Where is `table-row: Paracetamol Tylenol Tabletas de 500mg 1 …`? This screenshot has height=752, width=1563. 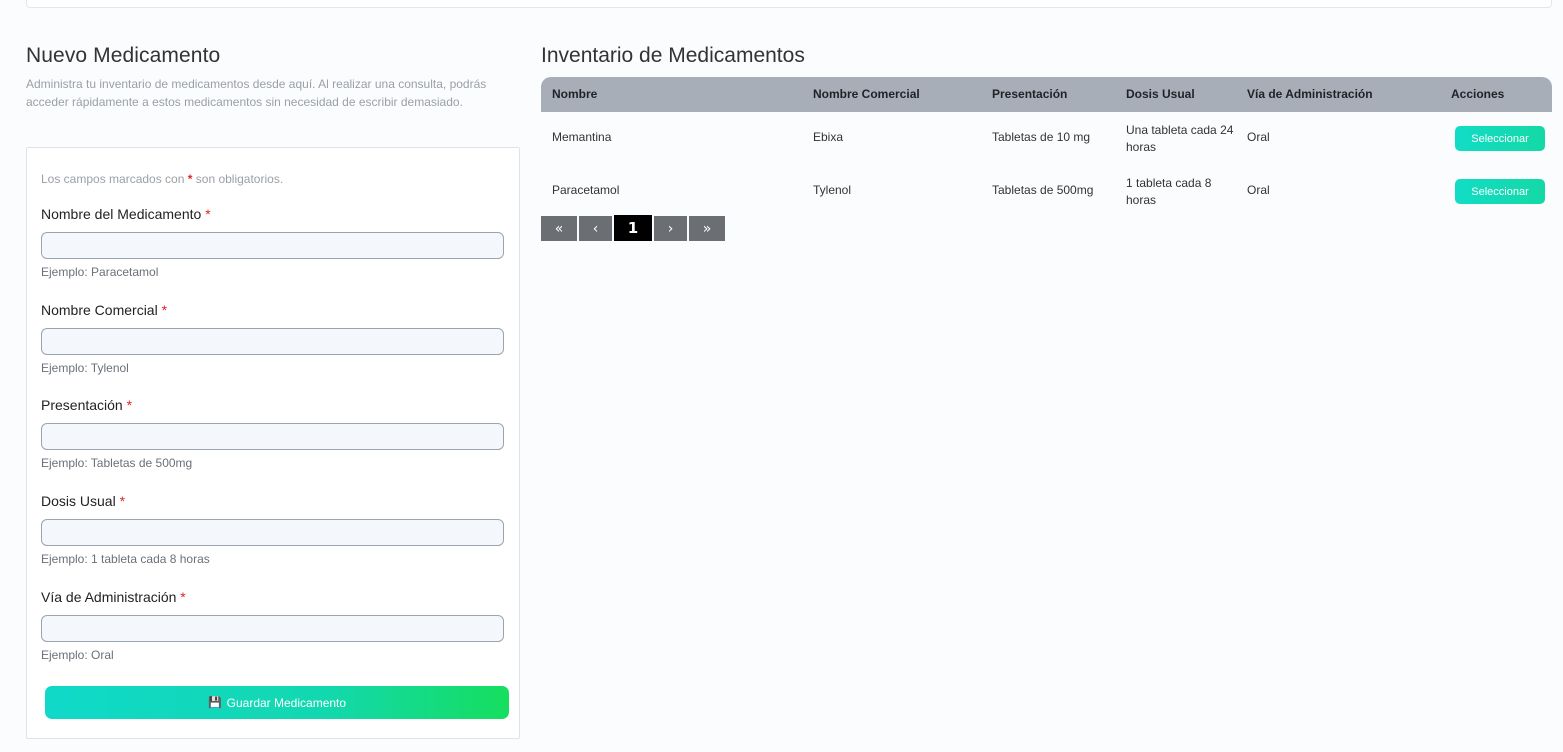 table-row: Paracetamol Tylenol Tabletas de 500mg 1 … is located at coordinates (1046, 191).